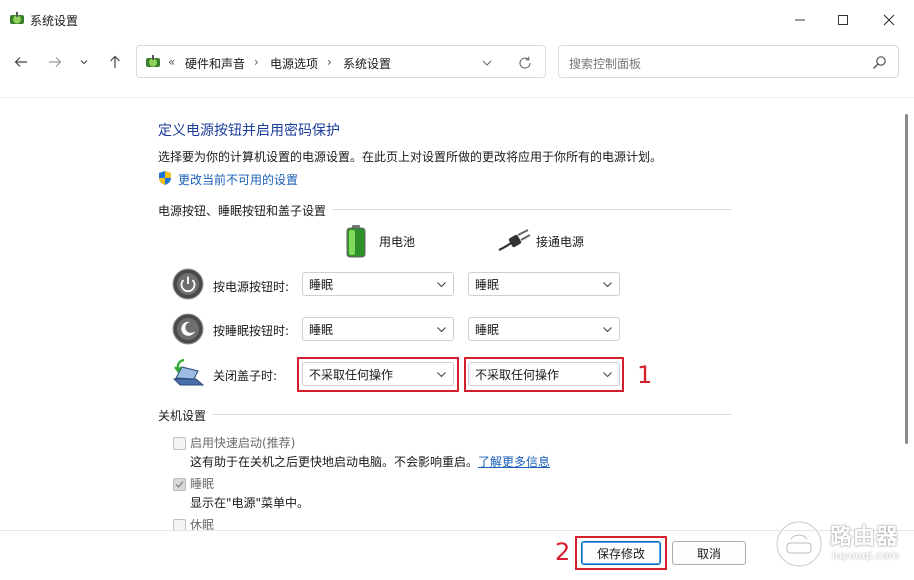  What do you see at coordinates (621, 553) in the screenshot?
I see `save-changes-button: 保存修改` at bounding box center [621, 553].